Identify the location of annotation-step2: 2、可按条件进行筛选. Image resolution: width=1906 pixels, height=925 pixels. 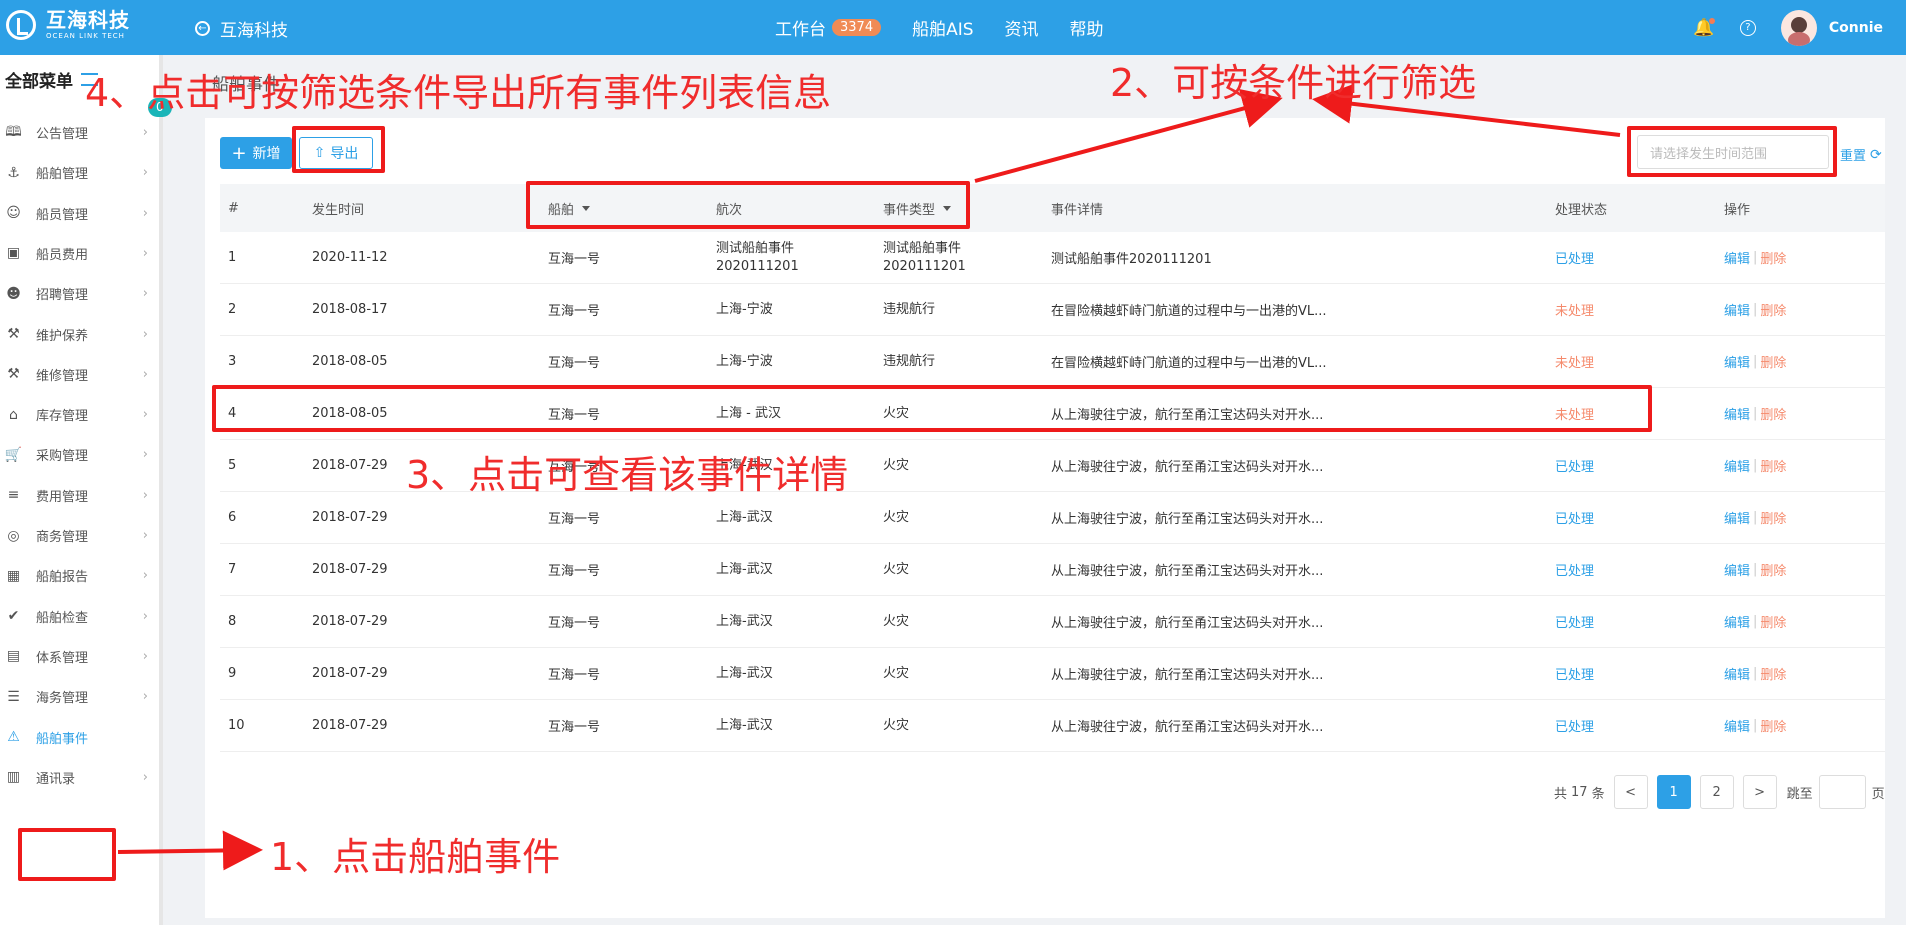
(1293, 83).